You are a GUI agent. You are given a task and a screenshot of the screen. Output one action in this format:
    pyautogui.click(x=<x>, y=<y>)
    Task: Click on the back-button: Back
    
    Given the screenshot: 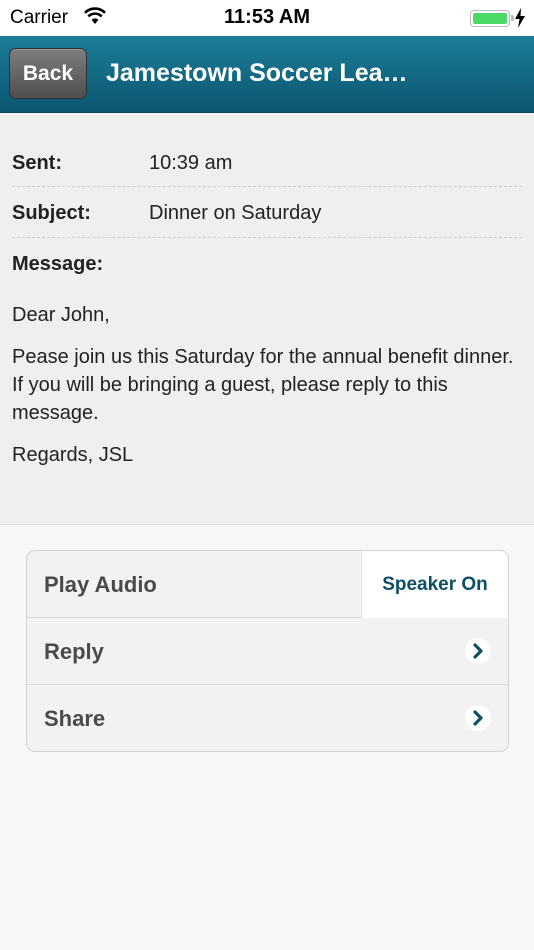 What is the action you would take?
    pyautogui.click(x=48, y=73)
    